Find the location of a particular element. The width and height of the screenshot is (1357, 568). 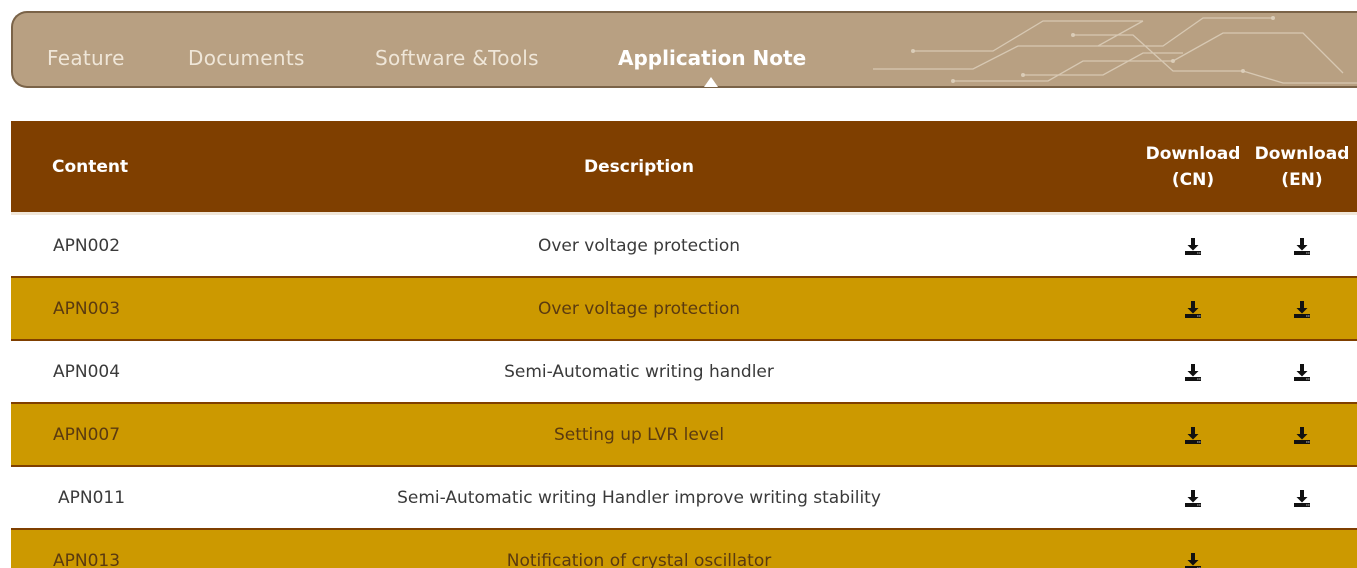

header-download-en-line1: Download is located at coordinates (1302, 153).